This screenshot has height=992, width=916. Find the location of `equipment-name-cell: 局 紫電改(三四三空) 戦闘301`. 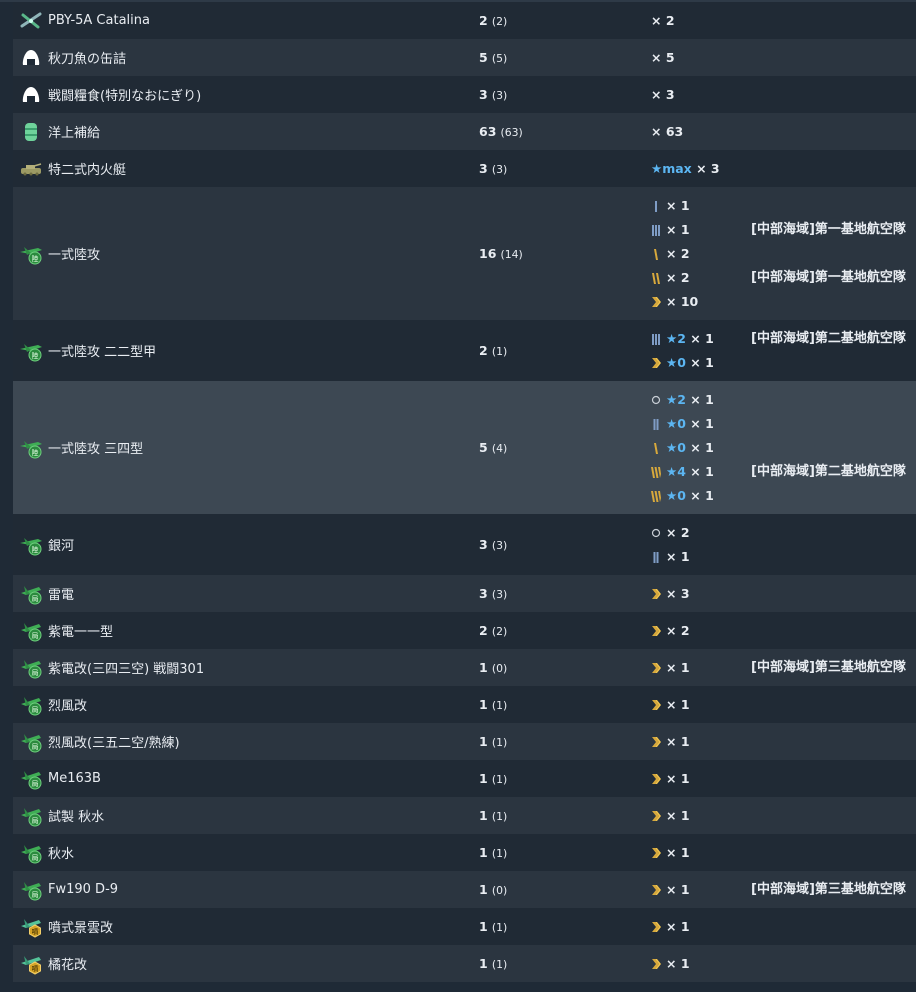

equipment-name-cell: 局 紫電改(三四三空) 戦闘301 is located at coordinates (246, 667).